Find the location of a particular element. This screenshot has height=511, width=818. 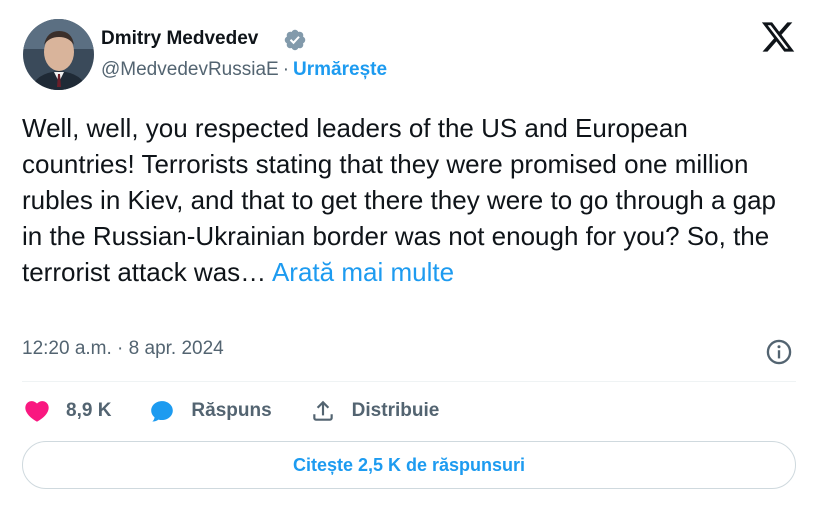

avatar-image is located at coordinates (58, 54).